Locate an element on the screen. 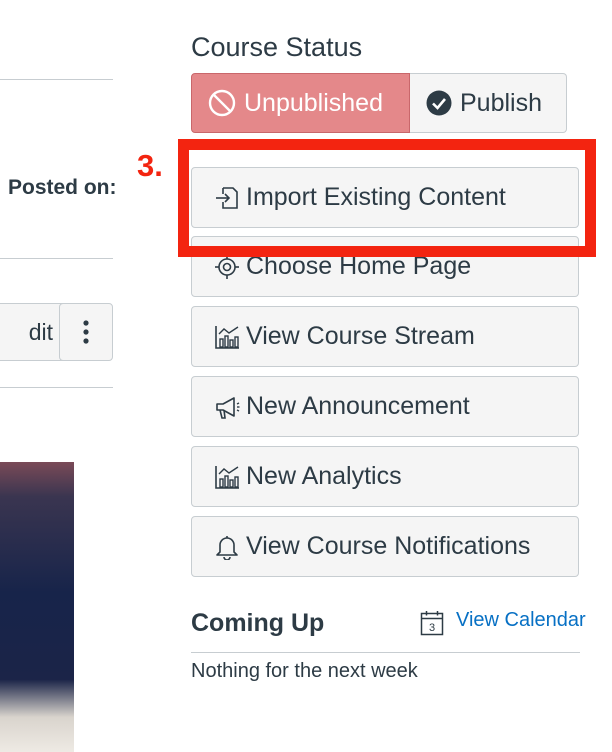  megaphone-icon is located at coordinates (228, 407).